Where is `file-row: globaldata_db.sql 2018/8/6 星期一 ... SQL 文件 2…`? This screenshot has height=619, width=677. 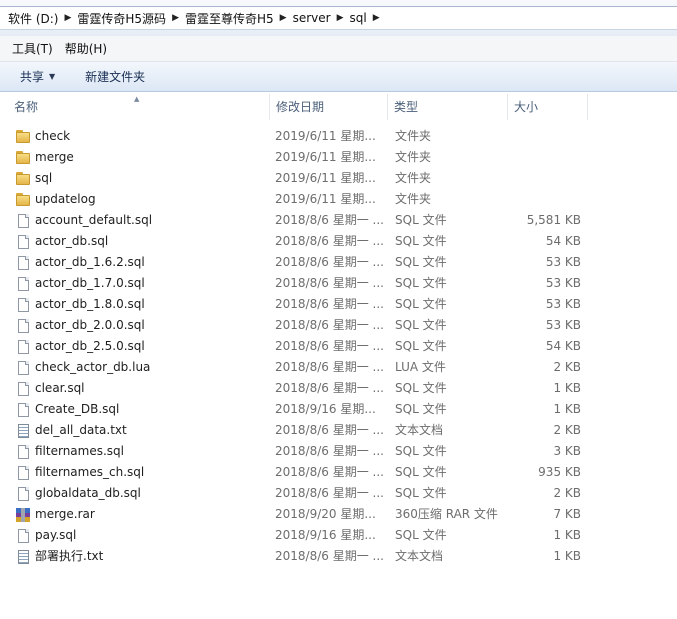 file-row: globaldata_db.sql 2018/8/6 星期一 ... SQL 文件 2… is located at coordinates (338, 493).